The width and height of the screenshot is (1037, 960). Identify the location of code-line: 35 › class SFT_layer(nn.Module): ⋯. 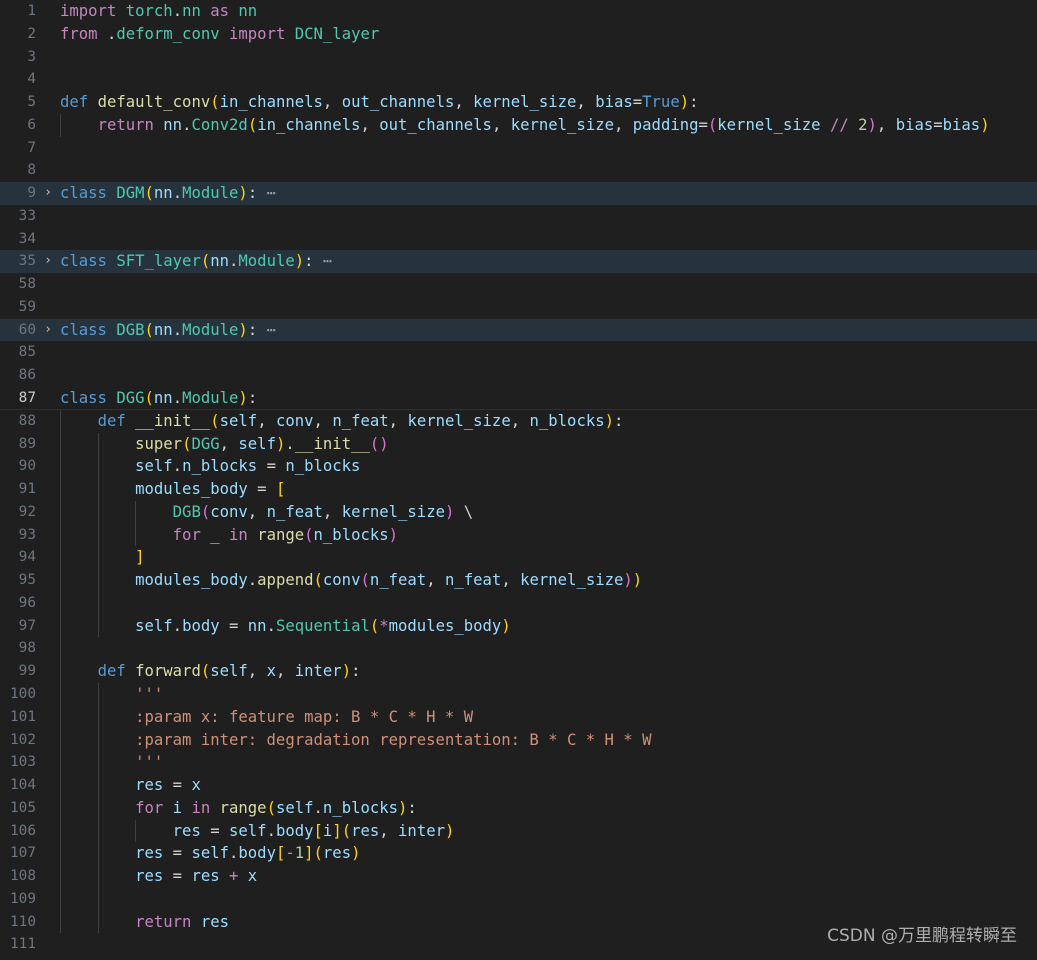
(518, 262).